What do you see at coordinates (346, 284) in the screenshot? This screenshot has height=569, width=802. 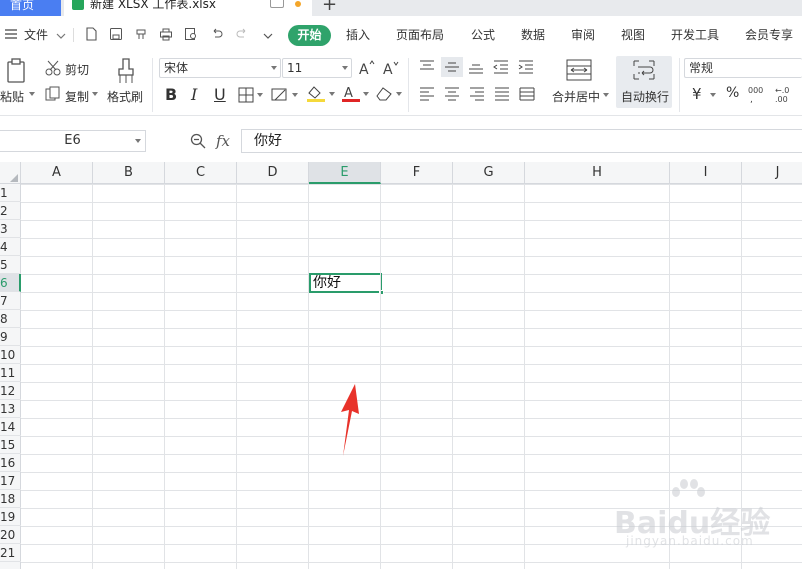 I see `active-cell: 你好` at bounding box center [346, 284].